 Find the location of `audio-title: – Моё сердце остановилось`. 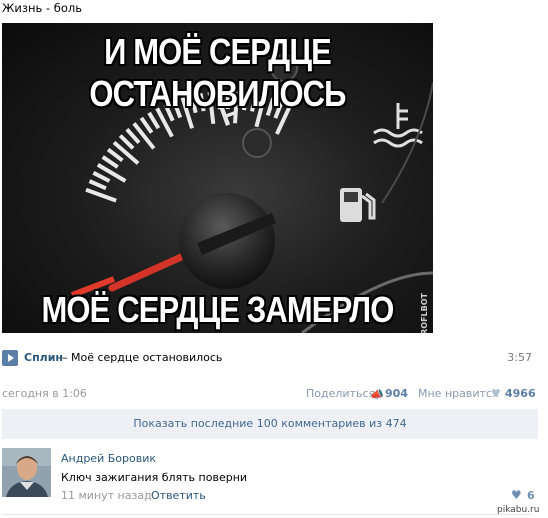

audio-title: – Моё сердце остановилось is located at coordinates (142, 357).